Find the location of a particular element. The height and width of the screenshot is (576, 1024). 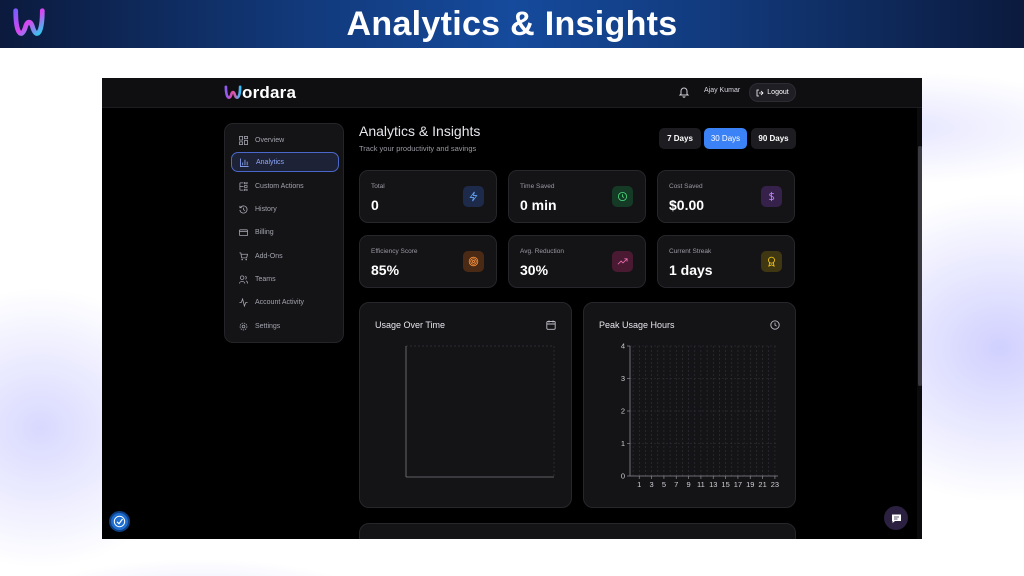

logout-button: Logout is located at coordinates (772, 92).